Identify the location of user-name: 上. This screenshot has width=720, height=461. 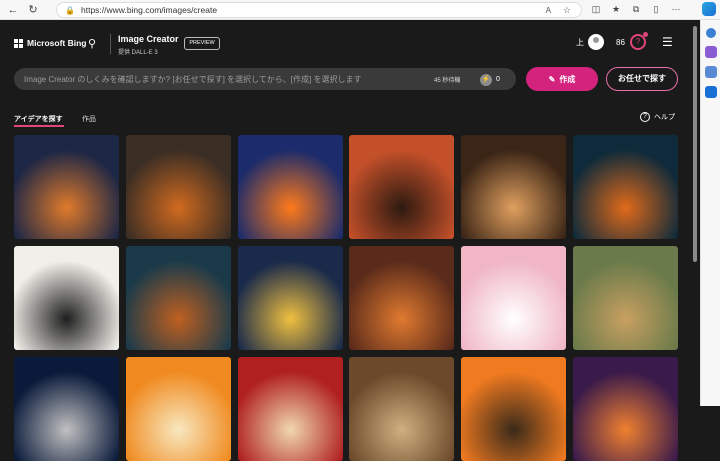
(580, 42).